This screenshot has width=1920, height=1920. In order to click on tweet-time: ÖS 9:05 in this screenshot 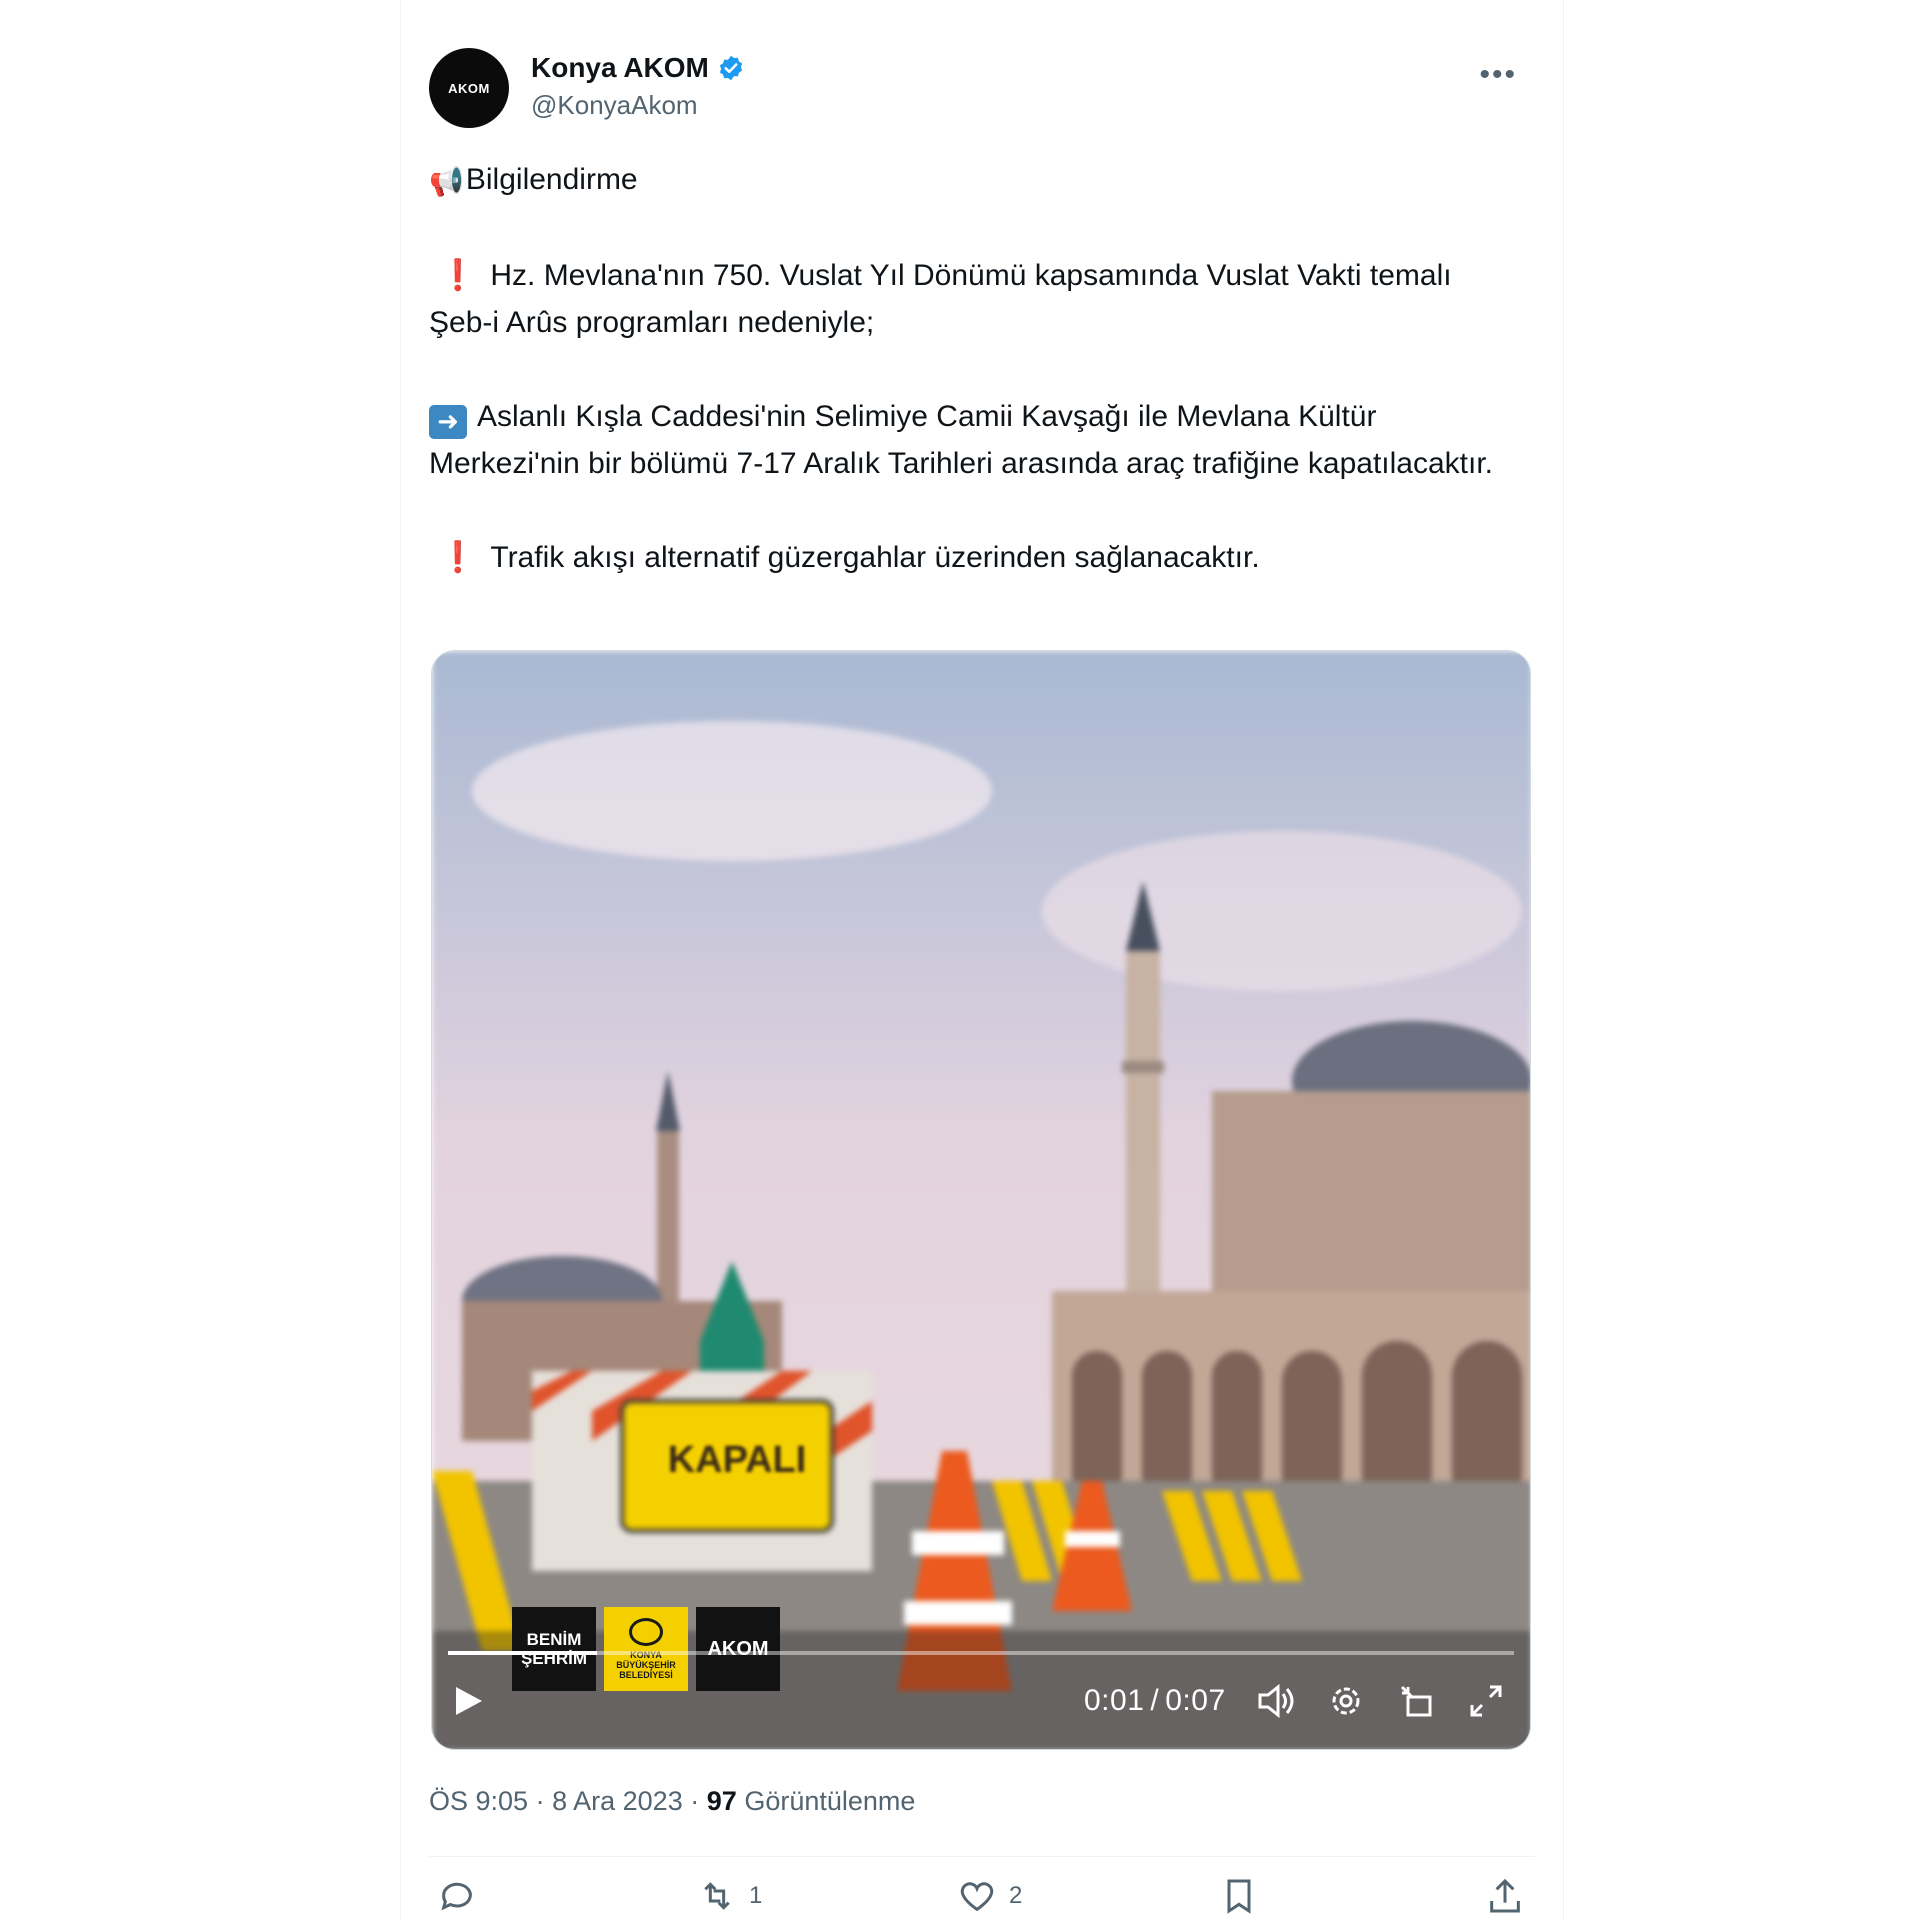, I will do `click(478, 1801)`.